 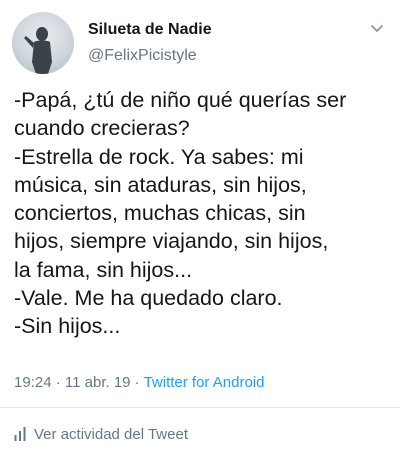 What do you see at coordinates (150, 56) in the screenshot?
I see `author-handle: @FelixPicistyle` at bounding box center [150, 56].